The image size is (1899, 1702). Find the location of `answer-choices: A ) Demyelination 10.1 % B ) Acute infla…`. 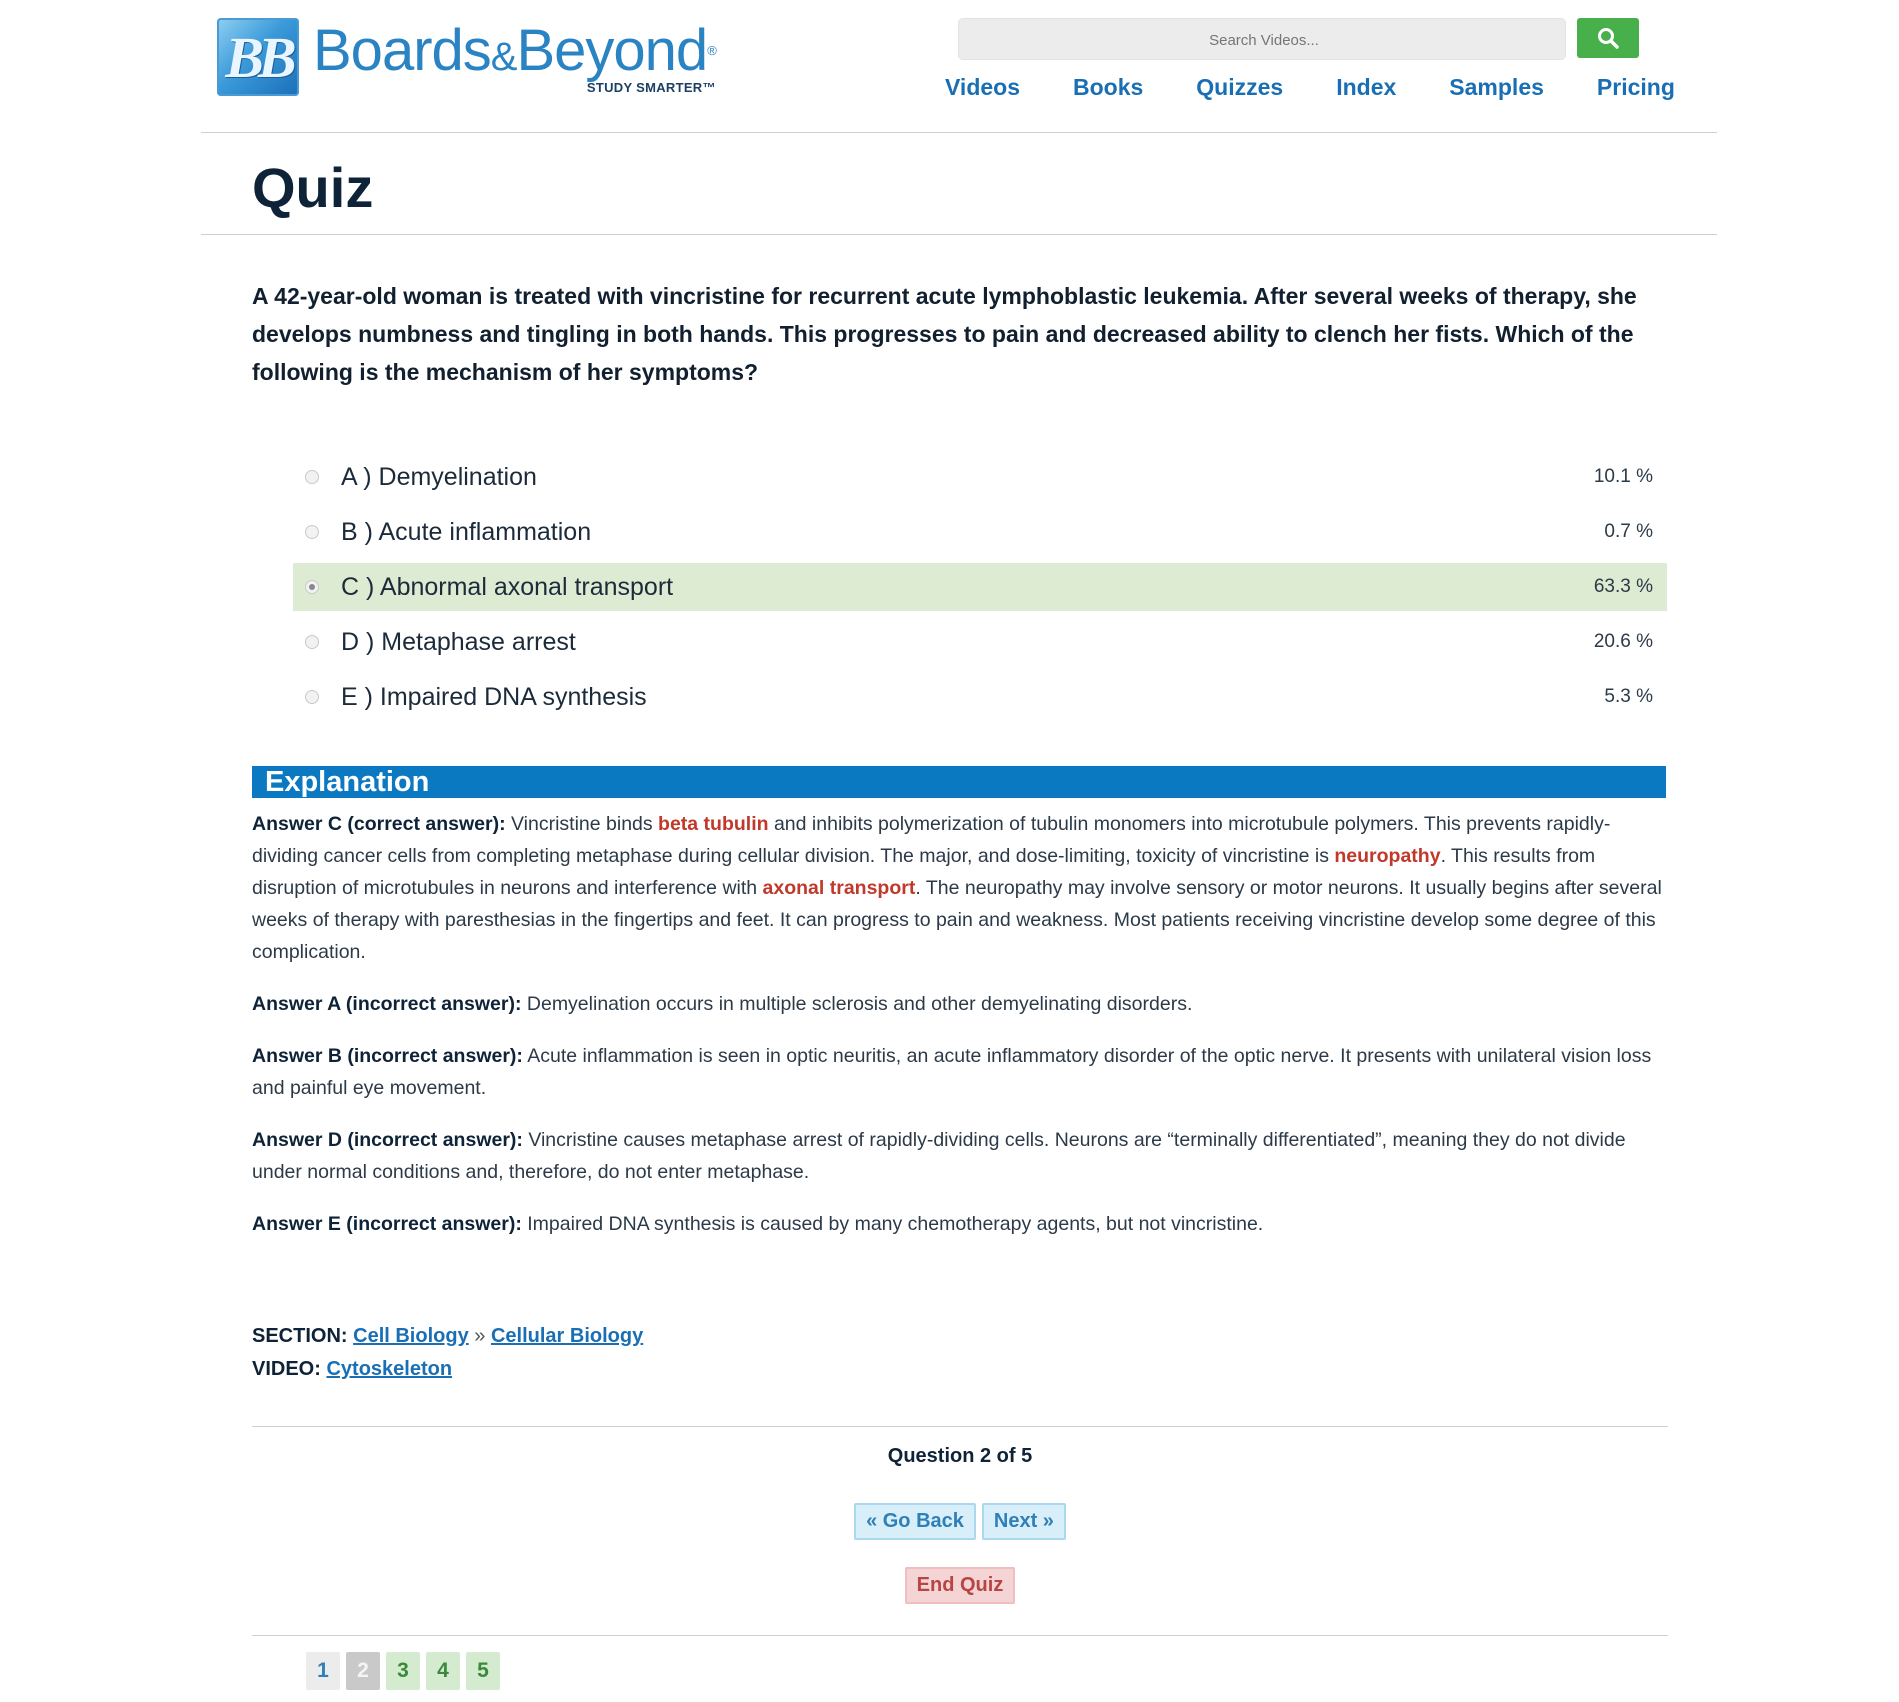

answer-choices: A ) Demyelination 10.1 % B ) Acute infla… is located at coordinates (980, 587).